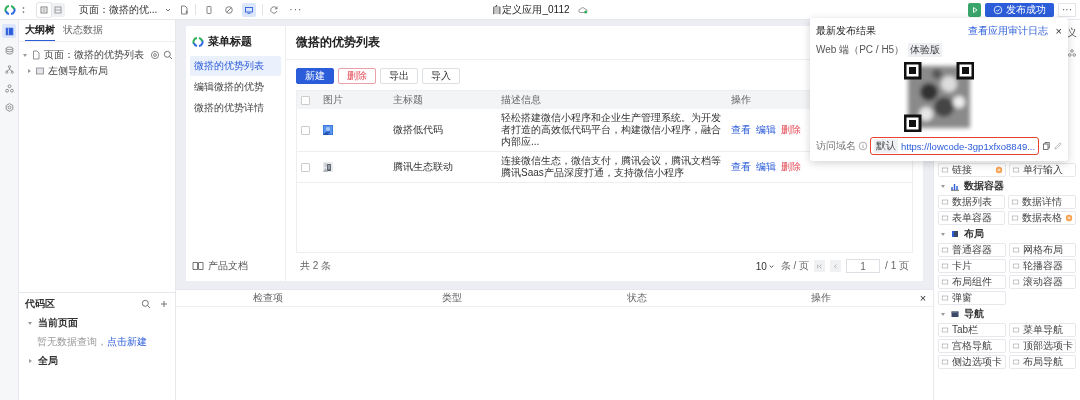 The image size is (1080, 400). What do you see at coordinates (127, 341) in the screenshot?
I see `create-link: 点击新建` at bounding box center [127, 341].